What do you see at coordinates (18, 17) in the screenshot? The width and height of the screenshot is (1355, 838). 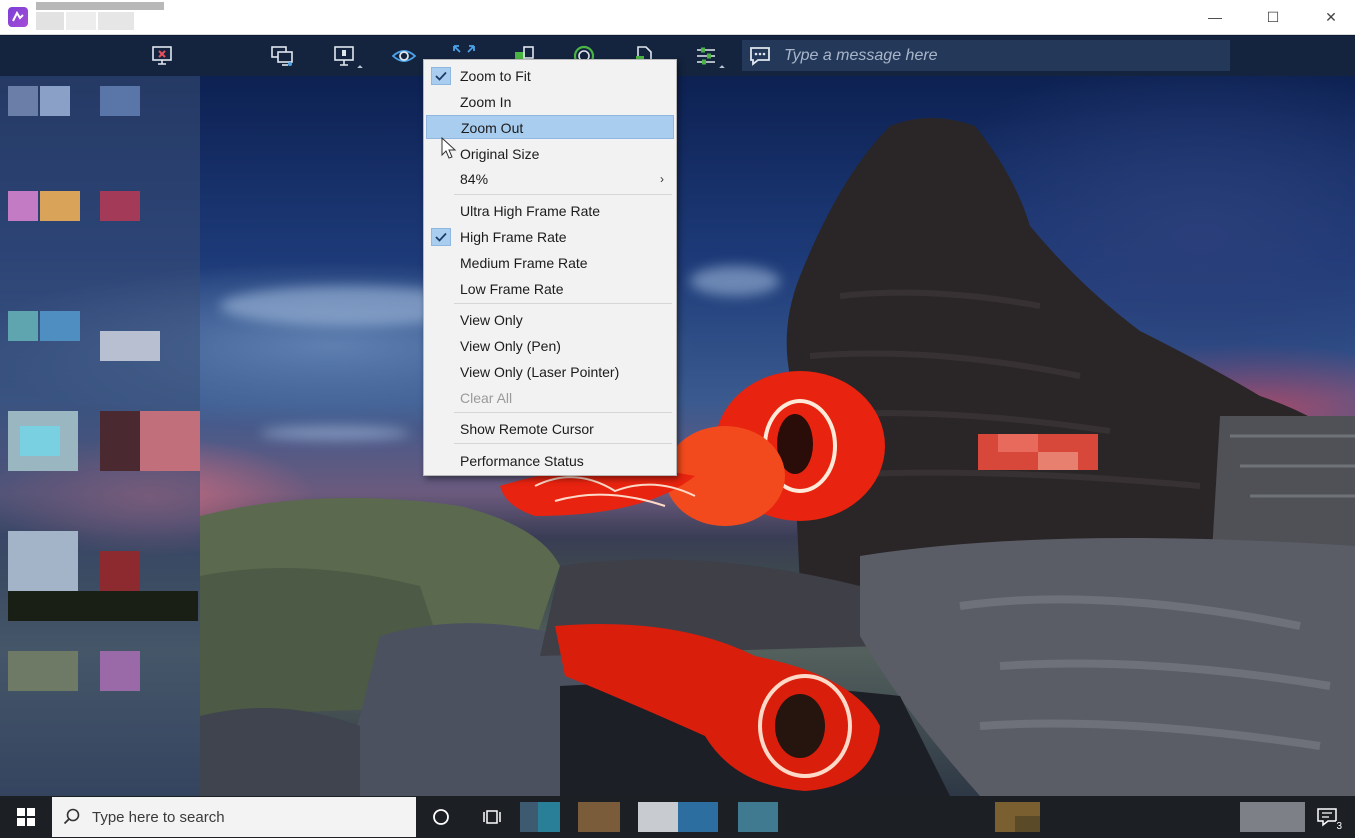 I see `app-logo-icon` at bounding box center [18, 17].